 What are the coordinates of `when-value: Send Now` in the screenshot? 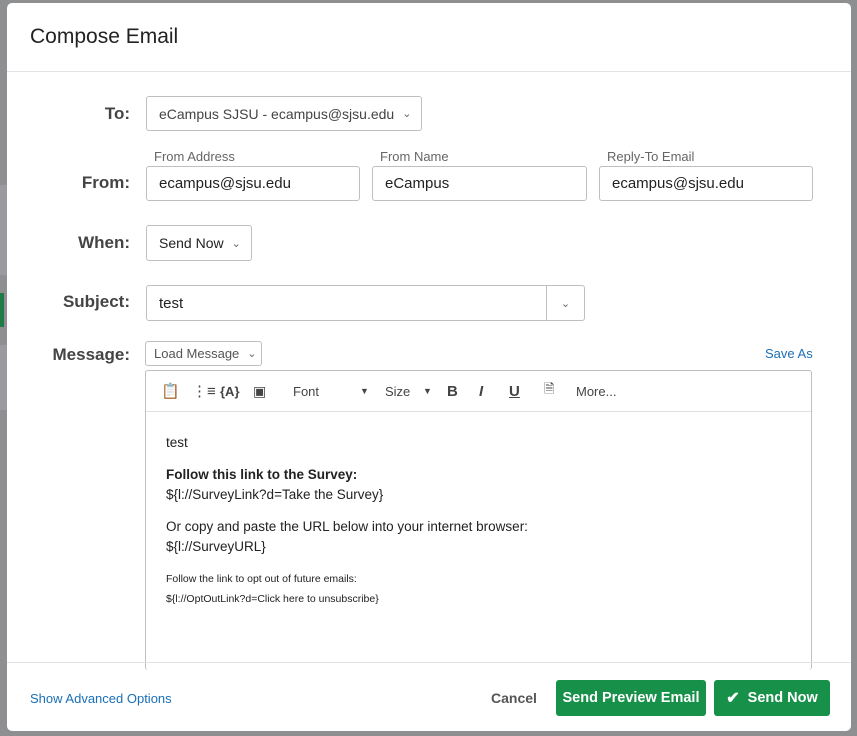 It's located at (191, 243).